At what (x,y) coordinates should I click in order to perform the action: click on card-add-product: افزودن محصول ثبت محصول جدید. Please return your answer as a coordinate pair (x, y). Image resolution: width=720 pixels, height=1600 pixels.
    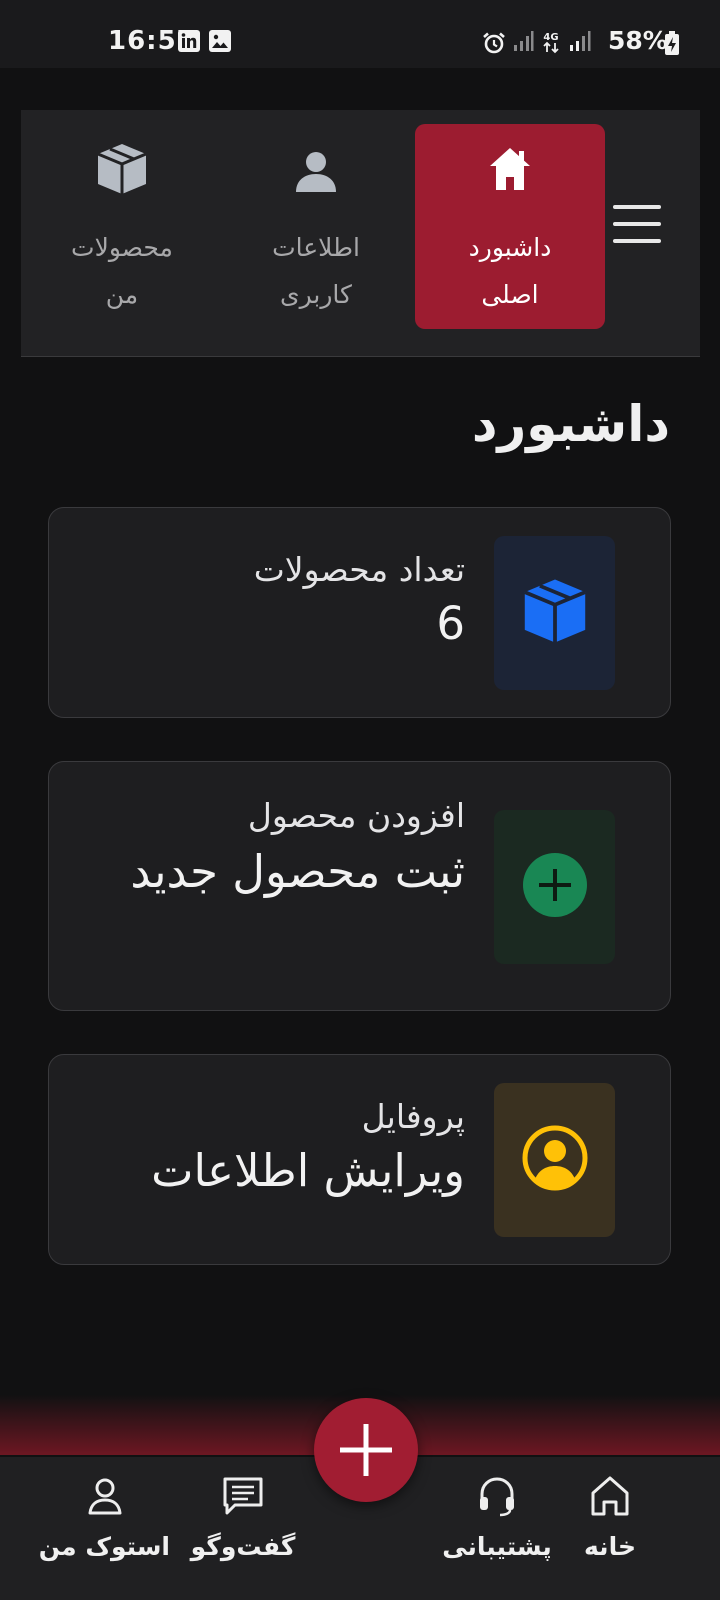
    Looking at the image, I should click on (359, 886).